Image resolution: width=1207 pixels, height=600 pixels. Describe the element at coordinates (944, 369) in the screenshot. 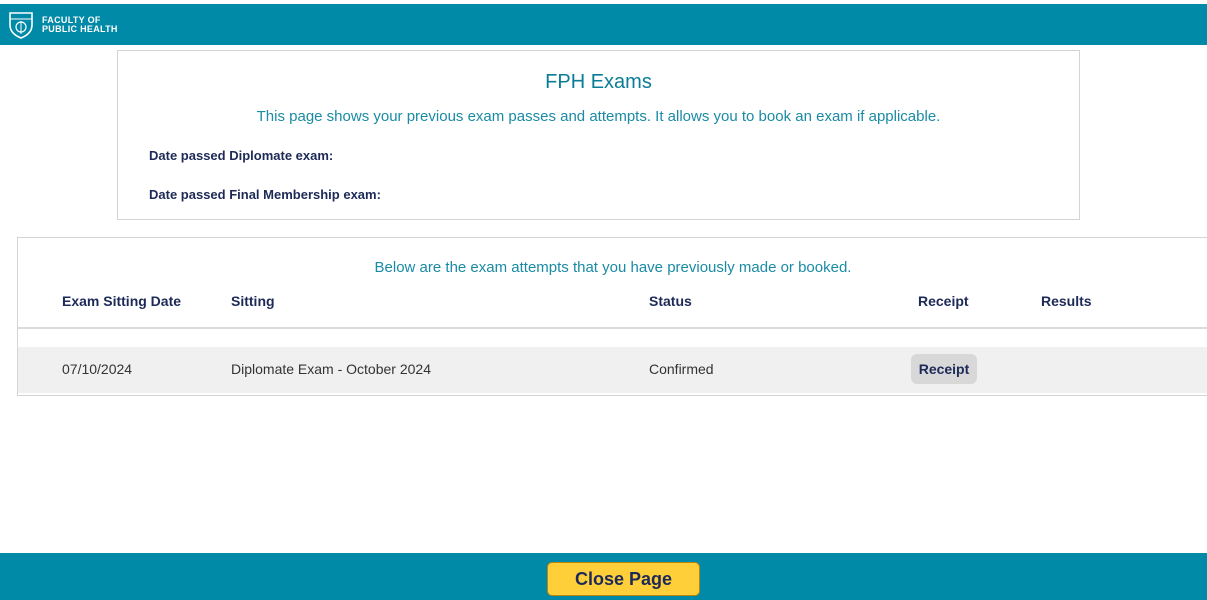

I see `receipt-button: Receipt` at that location.